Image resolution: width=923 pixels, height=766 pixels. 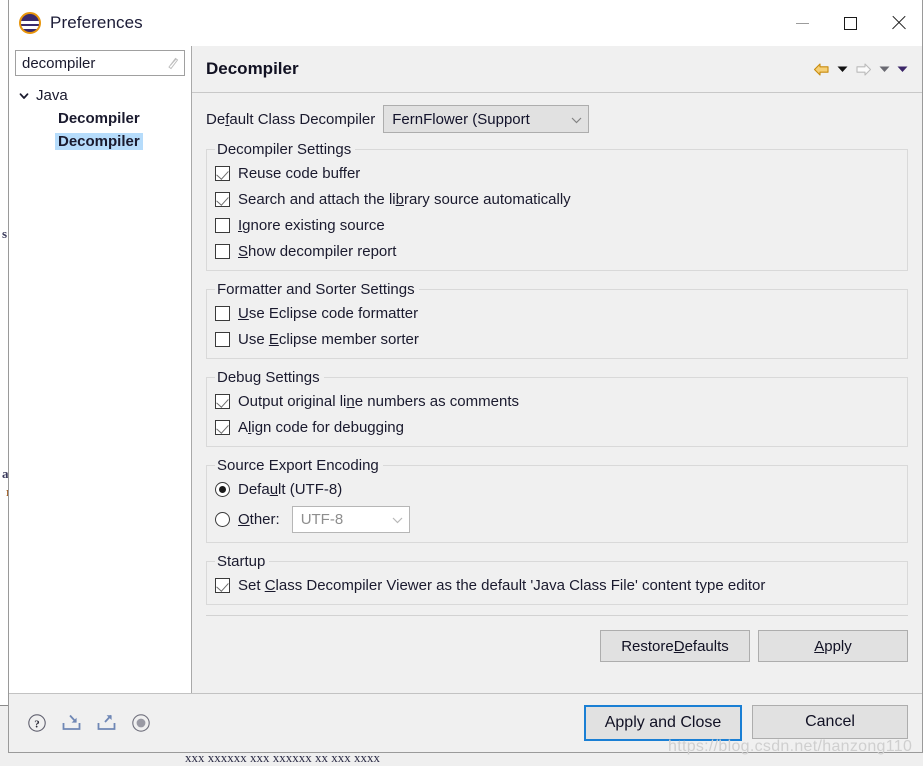 I want to click on checkbox-align-code-for-debugging: Align code for debugging, so click(x=561, y=427).